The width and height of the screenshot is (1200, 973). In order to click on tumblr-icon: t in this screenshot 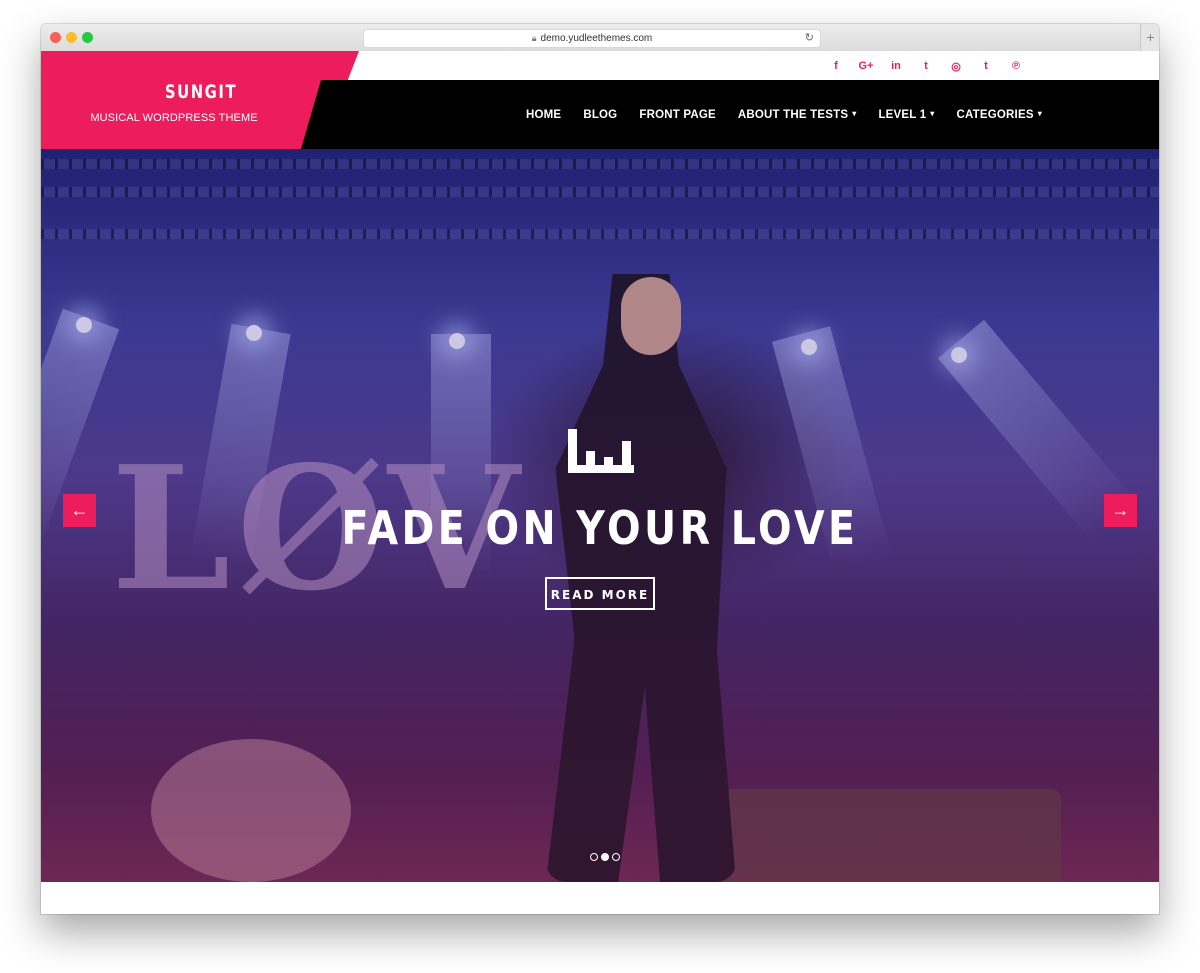, I will do `click(986, 66)`.